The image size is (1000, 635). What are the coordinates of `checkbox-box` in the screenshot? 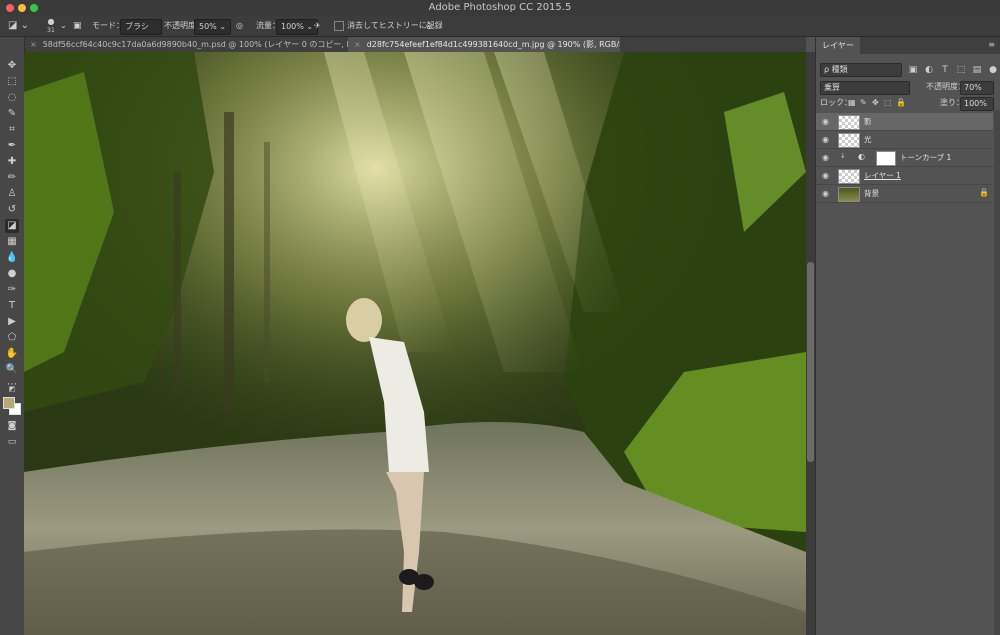 It's located at (339, 25).